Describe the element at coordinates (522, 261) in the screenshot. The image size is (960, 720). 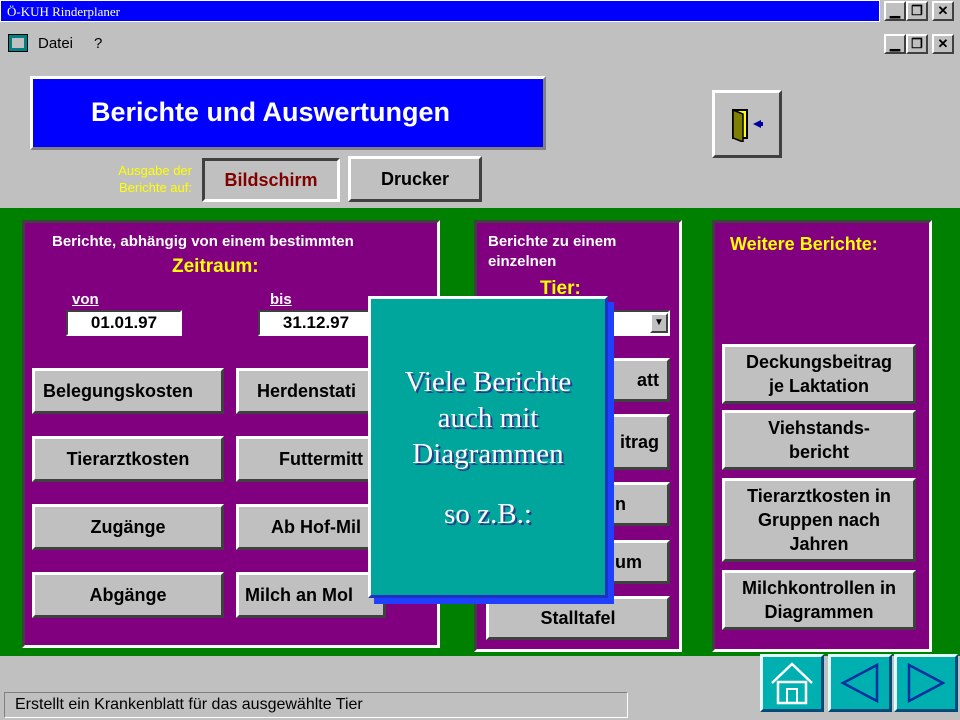
I see `animal-heading-line2: einzelnen` at that location.